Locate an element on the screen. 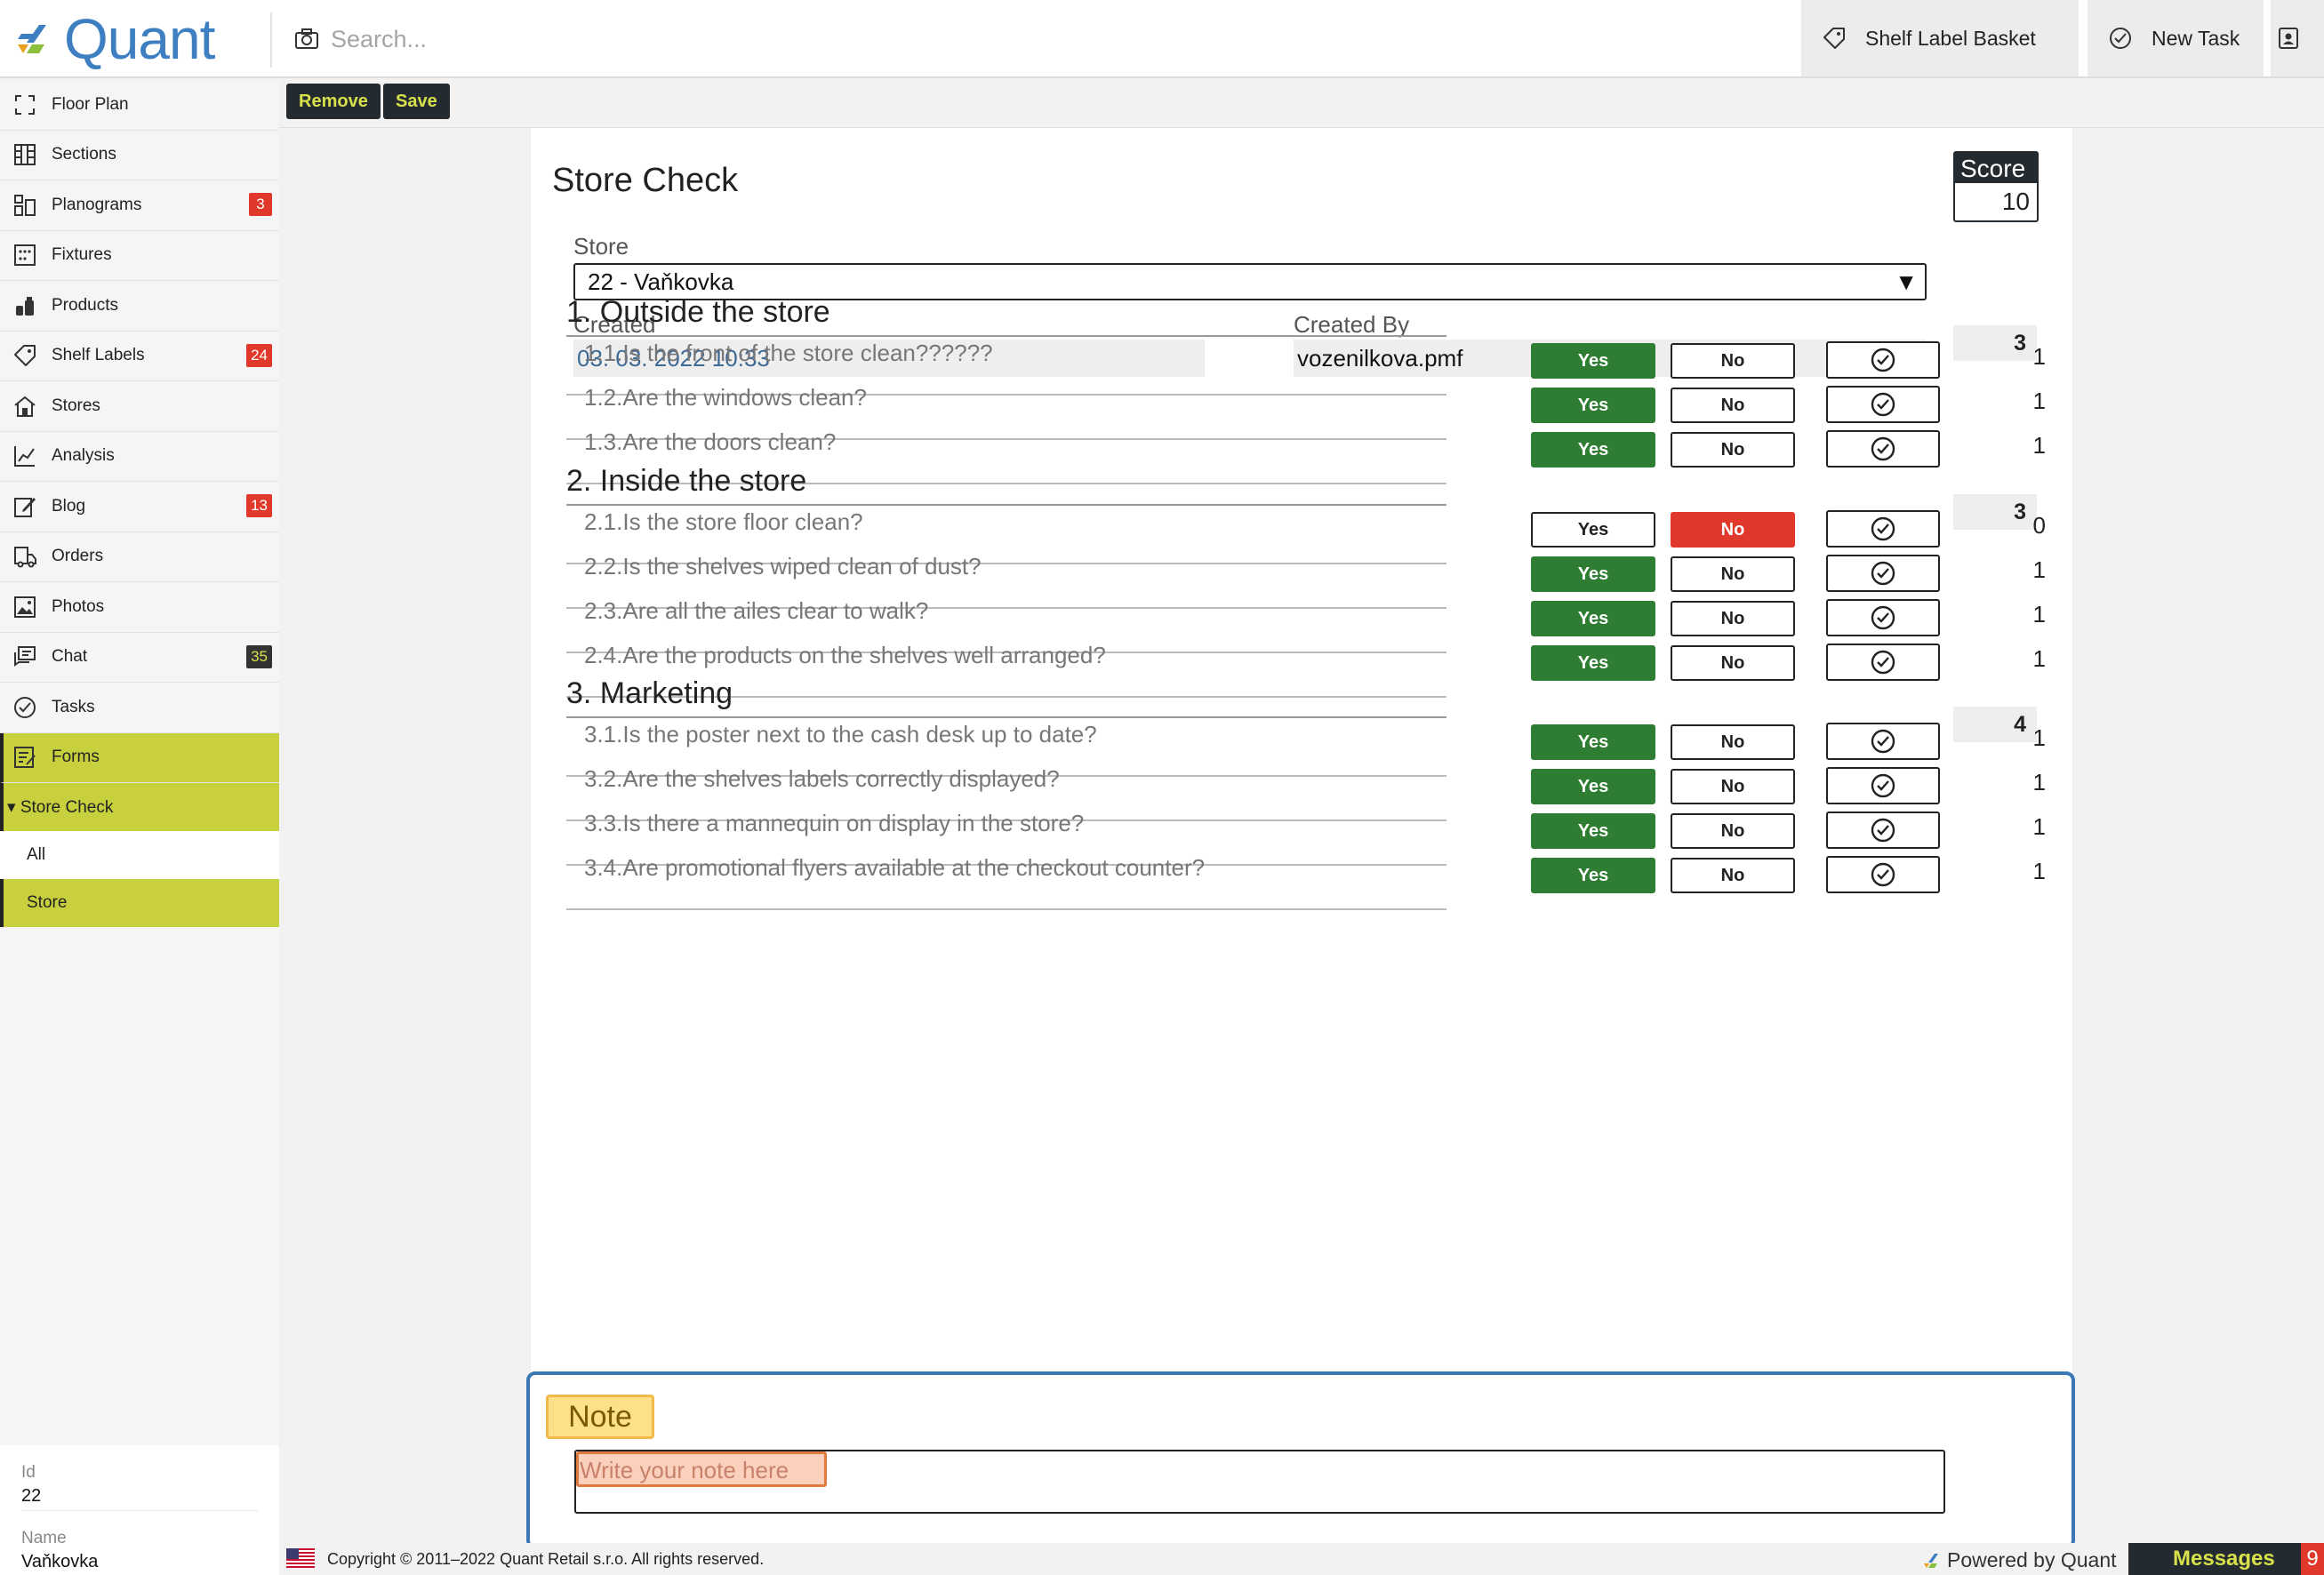  sidebar-item-label: Planograms is located at coordinates (97, 205).